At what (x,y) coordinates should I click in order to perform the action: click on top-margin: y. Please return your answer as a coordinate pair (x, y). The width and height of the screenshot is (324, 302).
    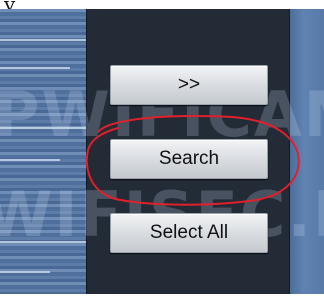
    Looking at the image, I should click on (162, 7).